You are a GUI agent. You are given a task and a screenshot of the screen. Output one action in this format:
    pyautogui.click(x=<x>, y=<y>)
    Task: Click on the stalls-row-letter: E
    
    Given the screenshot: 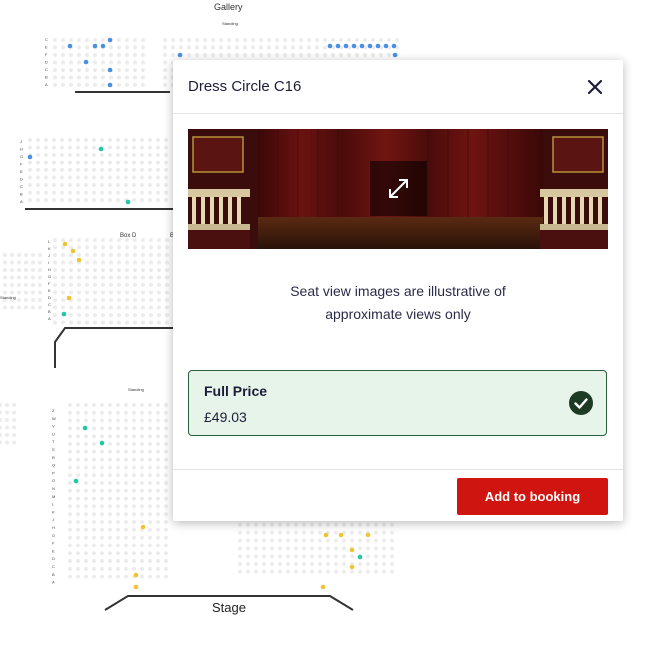 What is the action you would take?
    pyautogui.click(x=53, y=550)
    